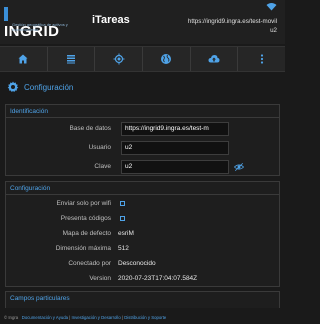  What do you see at coordinates (142, 249) in the screenshot?
I see `dimension-maxima-row: Dimensión máxima 512` at bounding box center [142, 249].